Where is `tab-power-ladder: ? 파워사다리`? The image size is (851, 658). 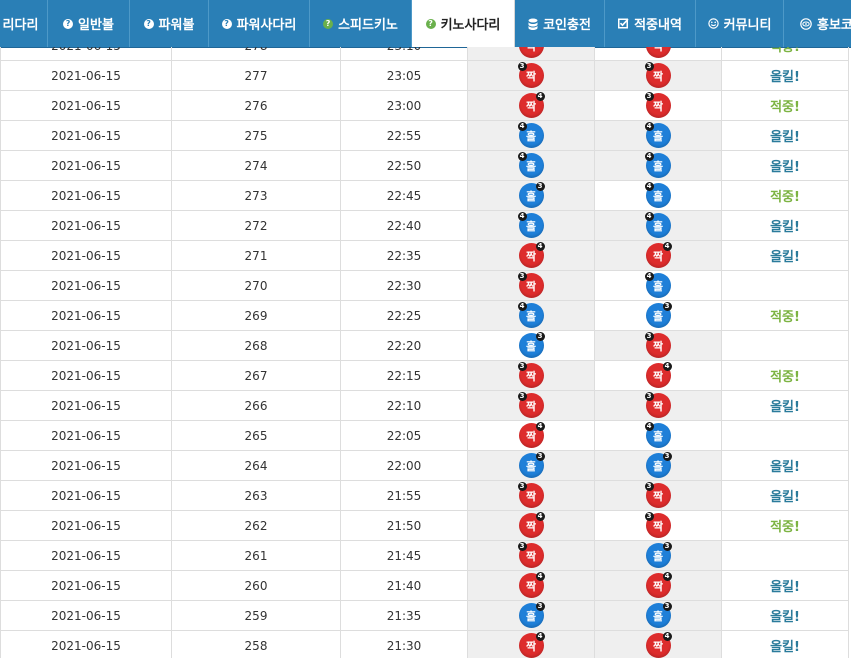 tab-power-ladder: ? 파워사다리 is located at coordinates (259, 23).